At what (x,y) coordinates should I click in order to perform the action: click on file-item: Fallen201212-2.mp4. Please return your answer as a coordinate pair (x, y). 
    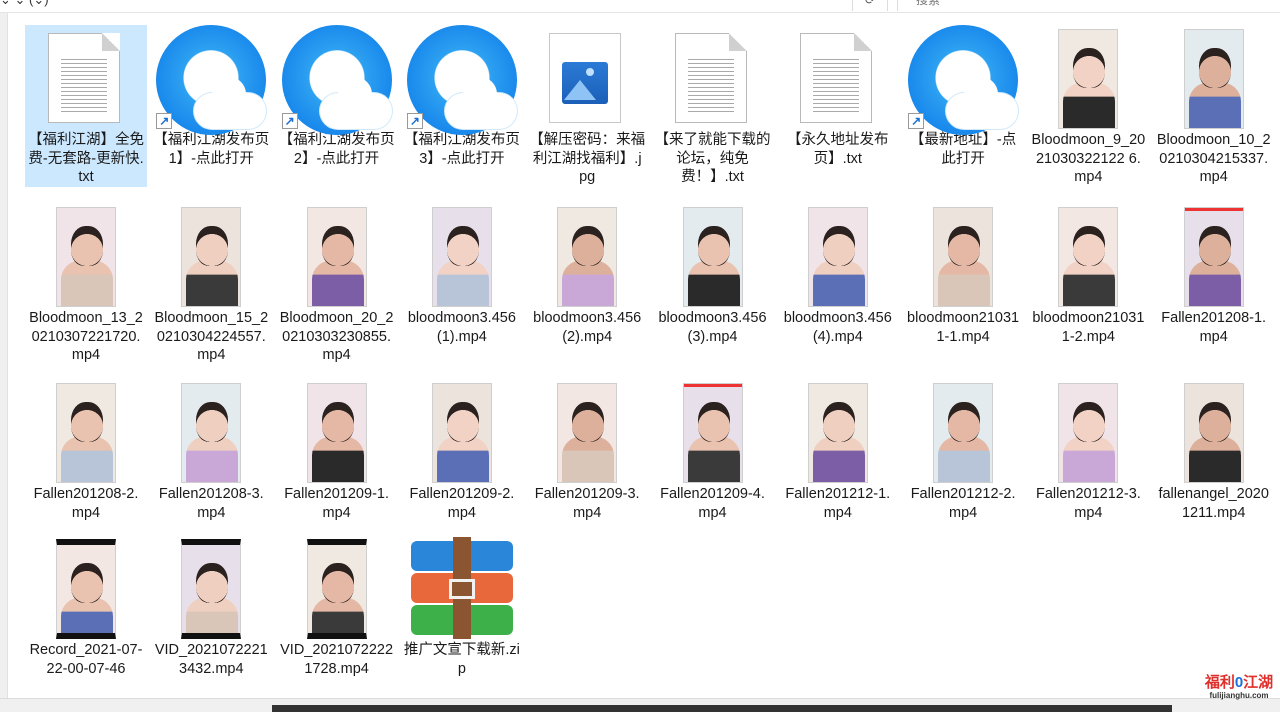
    Looking at the image, I should click on (963, 450).